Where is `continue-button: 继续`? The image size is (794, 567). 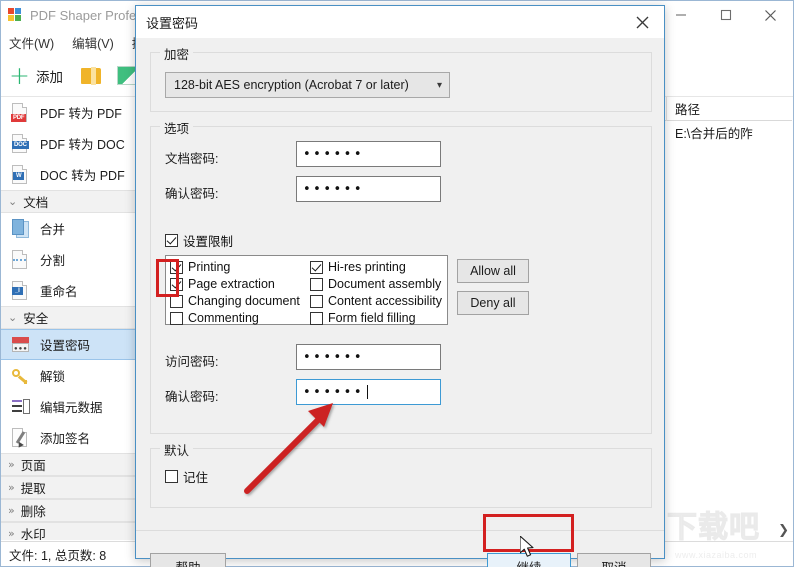 continue-button: 继续 is located at coordinates (529, 560).